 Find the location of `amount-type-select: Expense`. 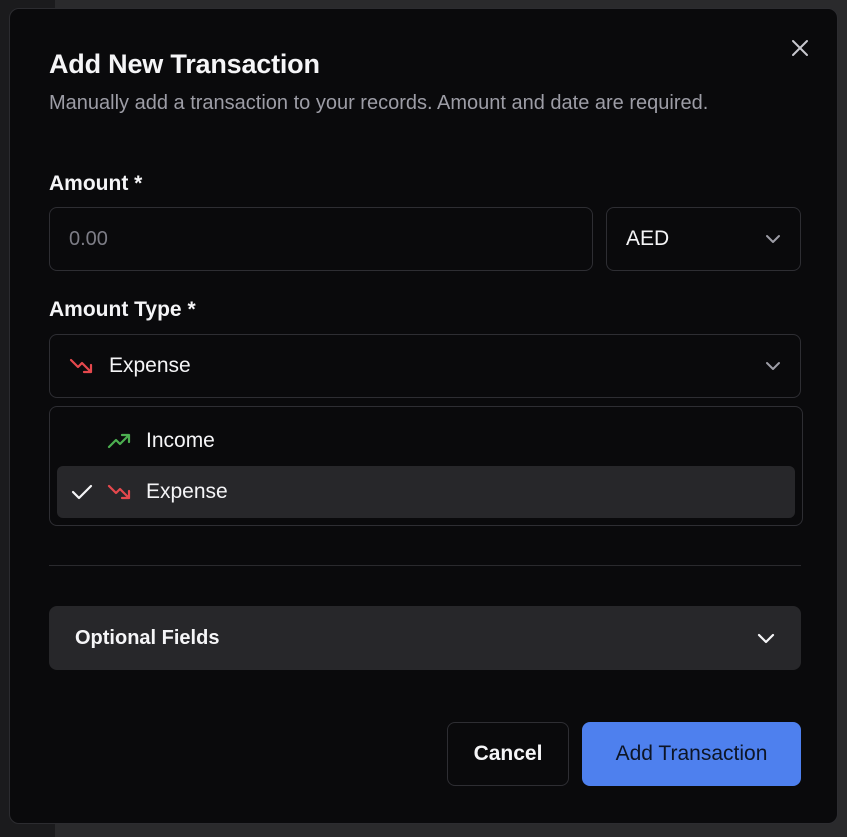

amount-type-select: Expense is located at coordinates (425, 366).